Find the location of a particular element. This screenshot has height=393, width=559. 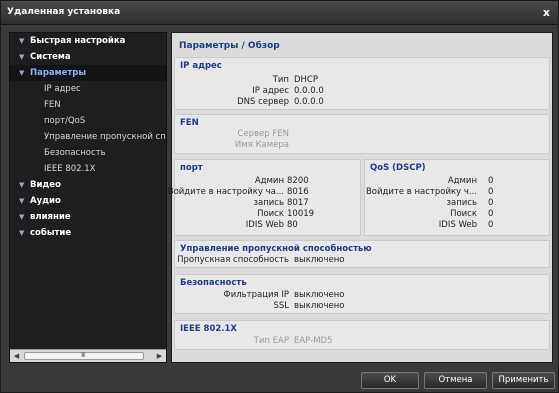

field-row: IDIS Web 0 is located at coordinates (458, 225).